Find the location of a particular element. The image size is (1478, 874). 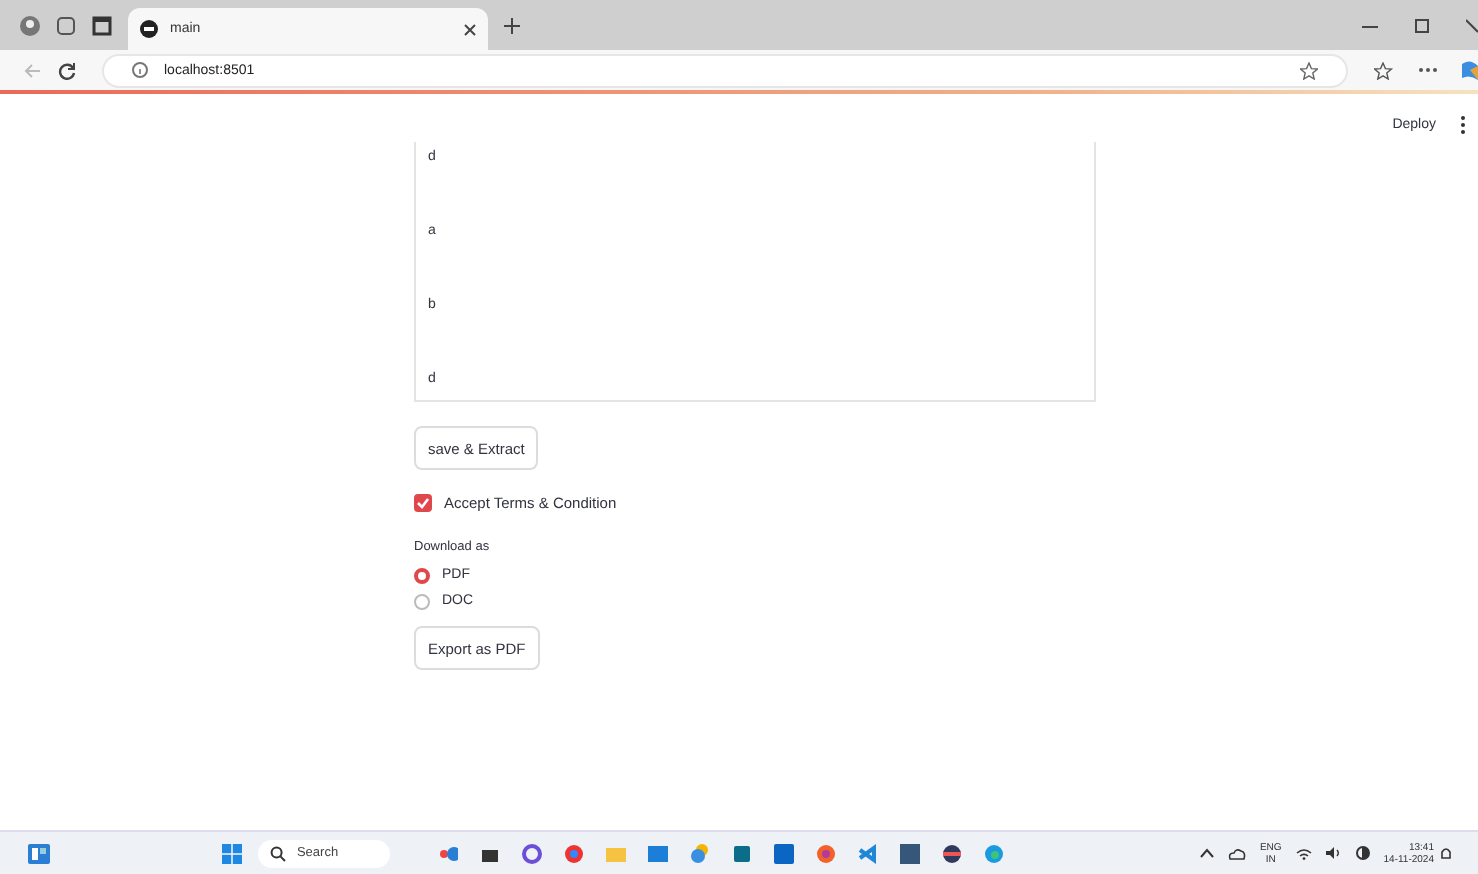

reload-icon is located at coordinates (67, 70).